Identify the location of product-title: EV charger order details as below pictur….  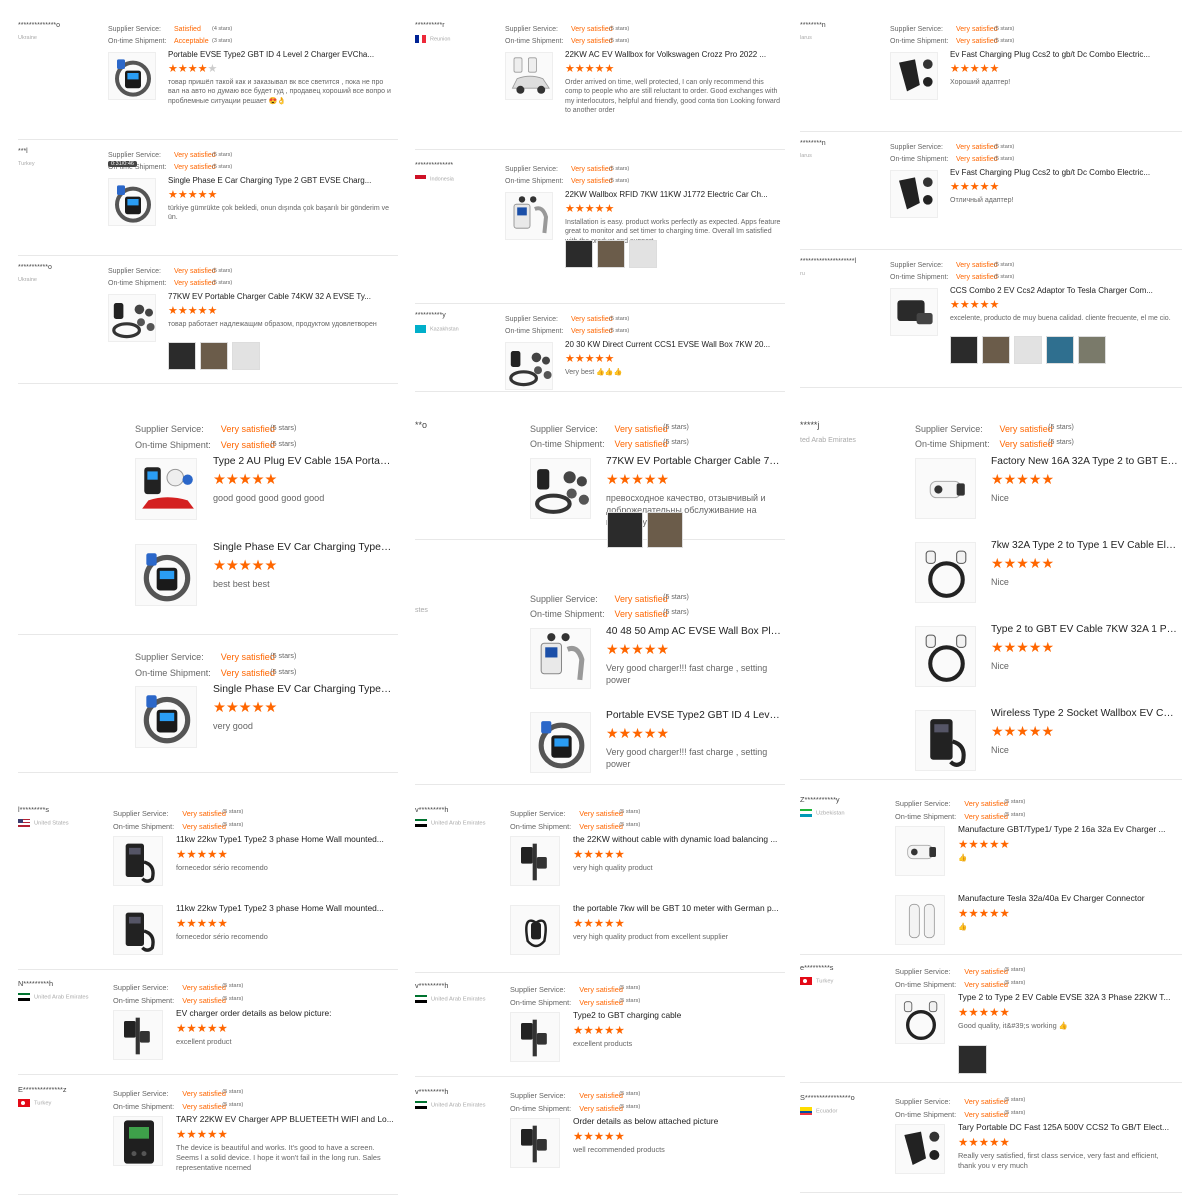
(285, 1013).